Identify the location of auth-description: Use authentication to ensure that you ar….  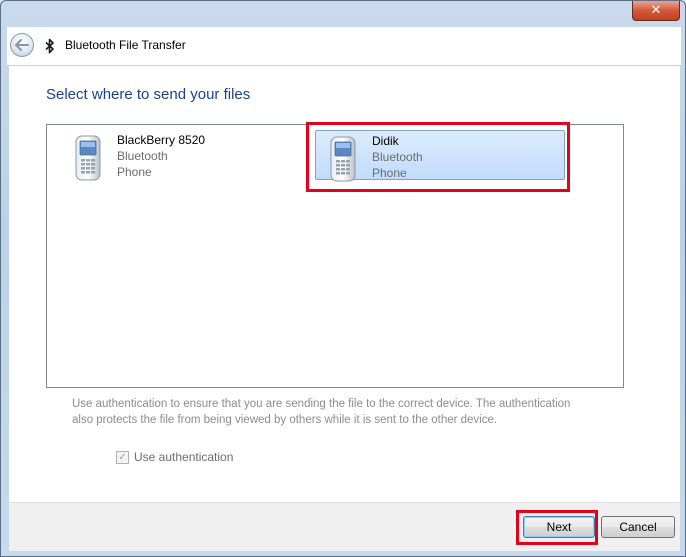
(321, 412).